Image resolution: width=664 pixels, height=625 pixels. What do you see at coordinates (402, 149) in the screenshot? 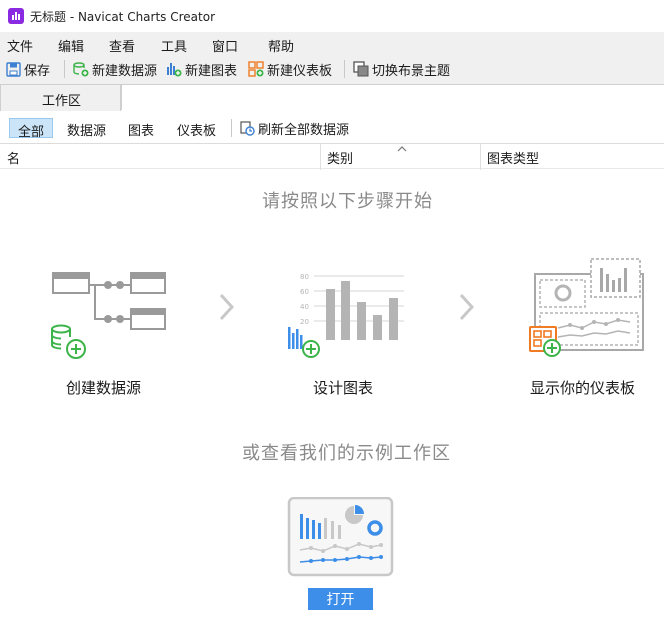
I see `sort-ascending-icon` at bounding box center [402, 149].